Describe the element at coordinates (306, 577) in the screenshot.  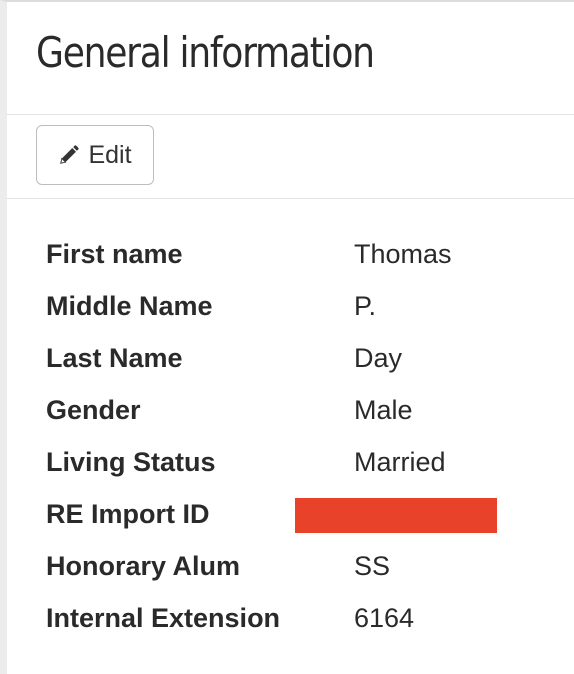
I see `detail-row-honorary-alum: Honorary Alum SS` at that location.